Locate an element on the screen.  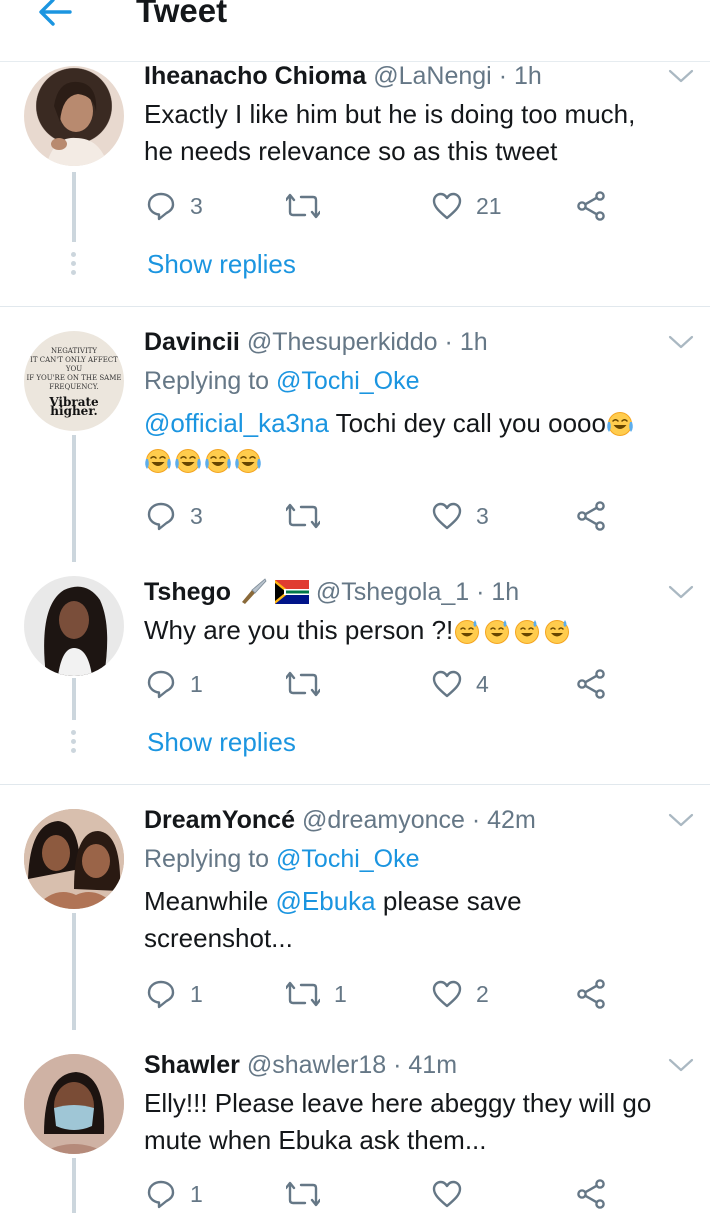
like-button is located at coordinates (454, 1194).